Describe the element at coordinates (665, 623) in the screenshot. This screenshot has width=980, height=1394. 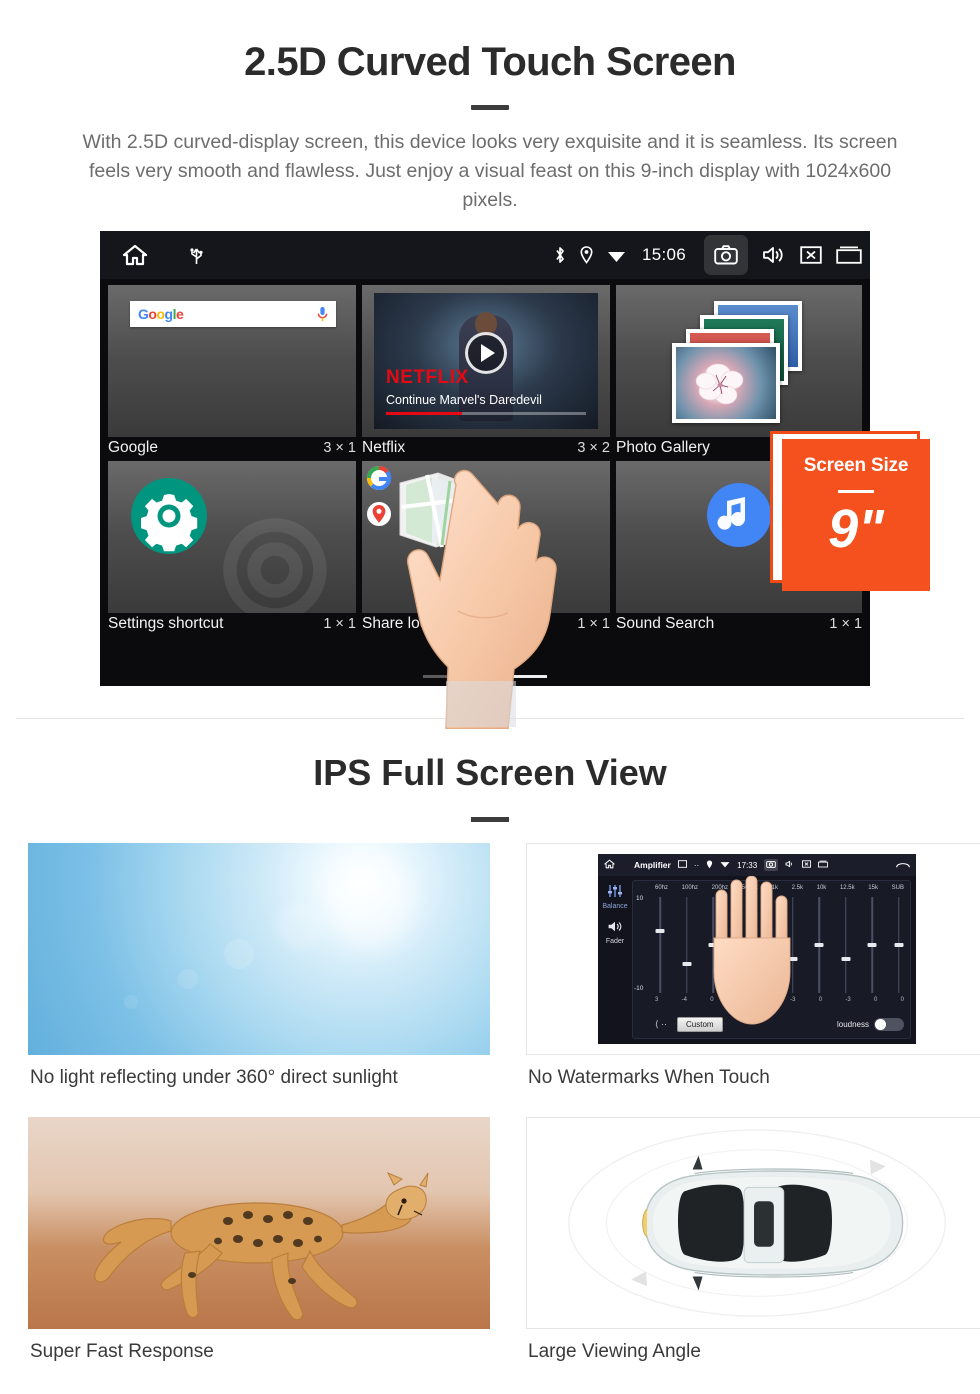
I see `widget-name: Sound Search` at that location.